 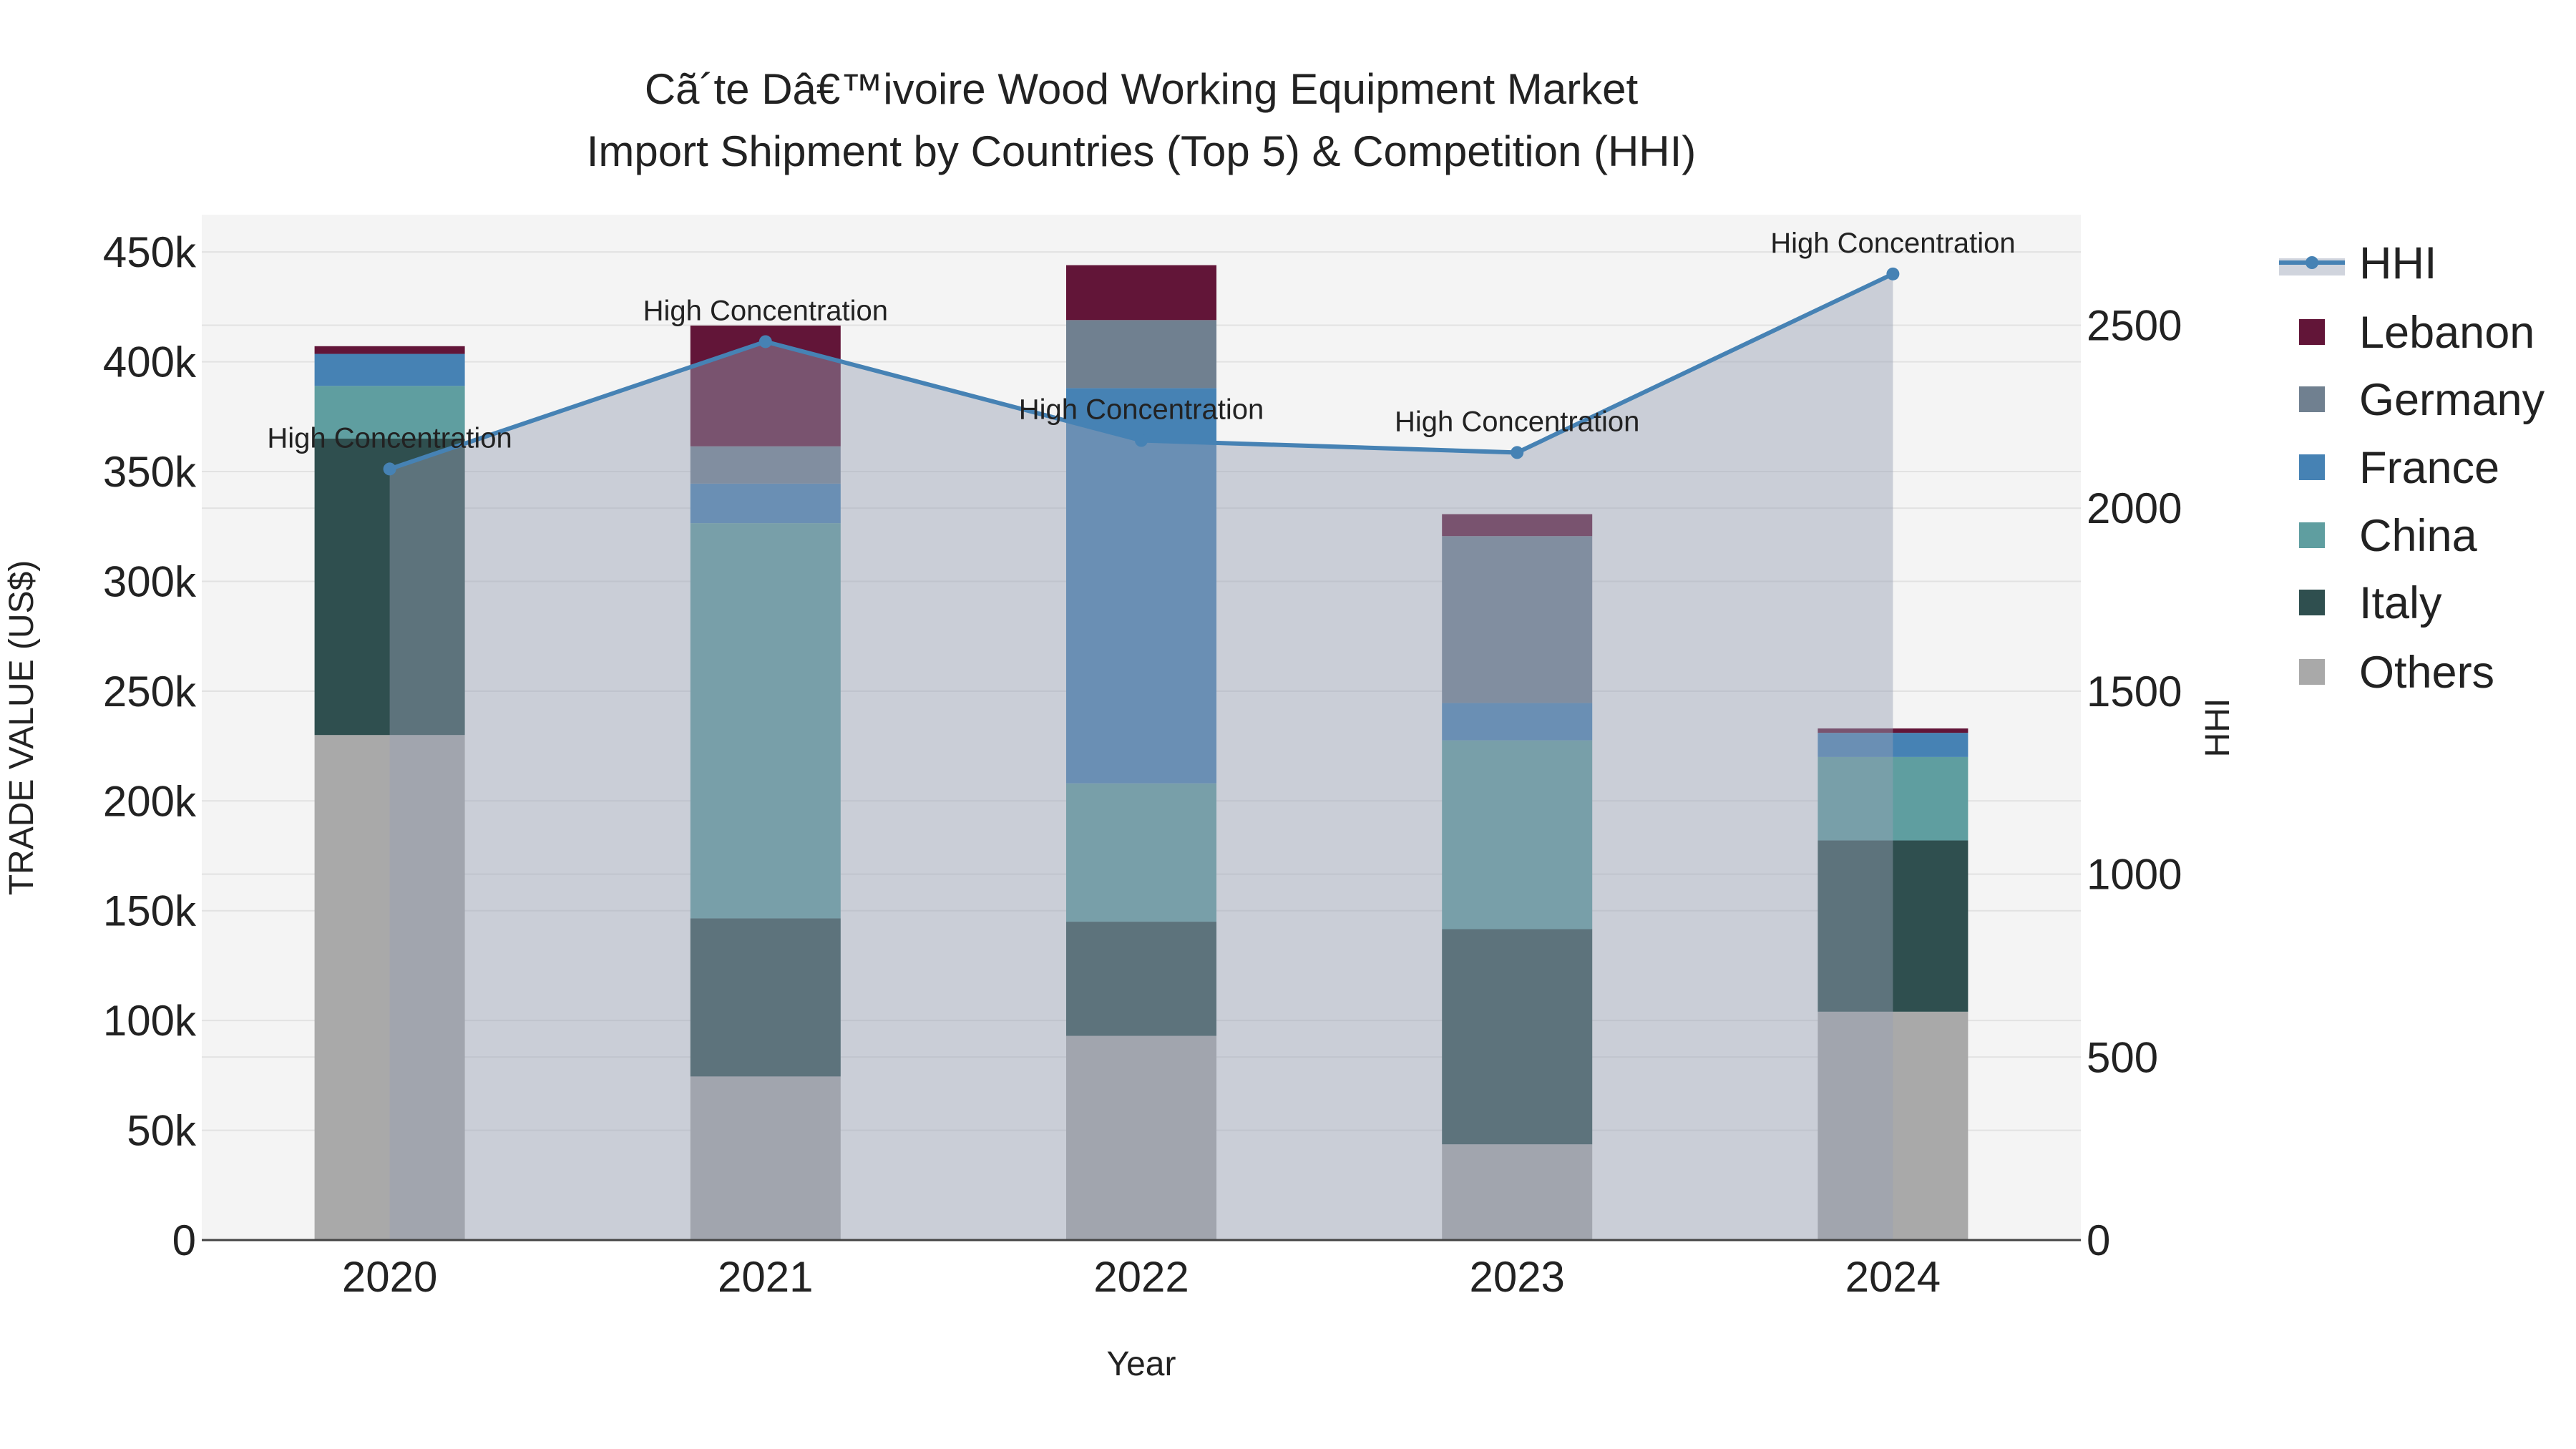 I want to click on legend-hhi-marker, so click(x=2312, y=262).